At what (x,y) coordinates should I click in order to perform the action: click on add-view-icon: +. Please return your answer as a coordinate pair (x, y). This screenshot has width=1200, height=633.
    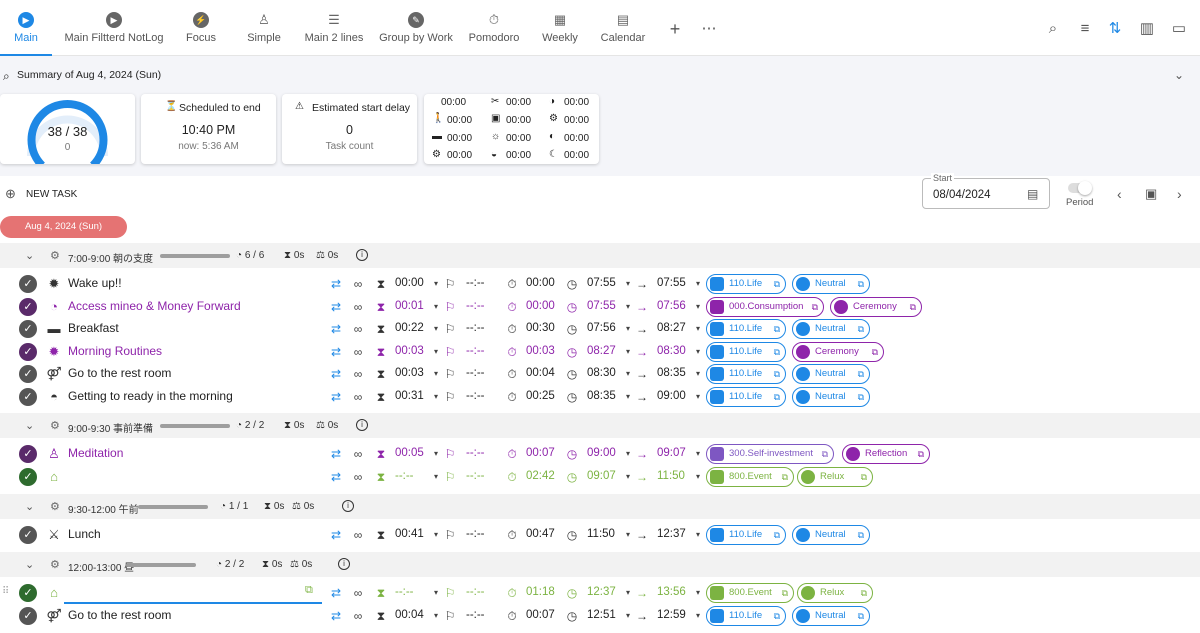
    Looking at the image, I should click on (675, 29).